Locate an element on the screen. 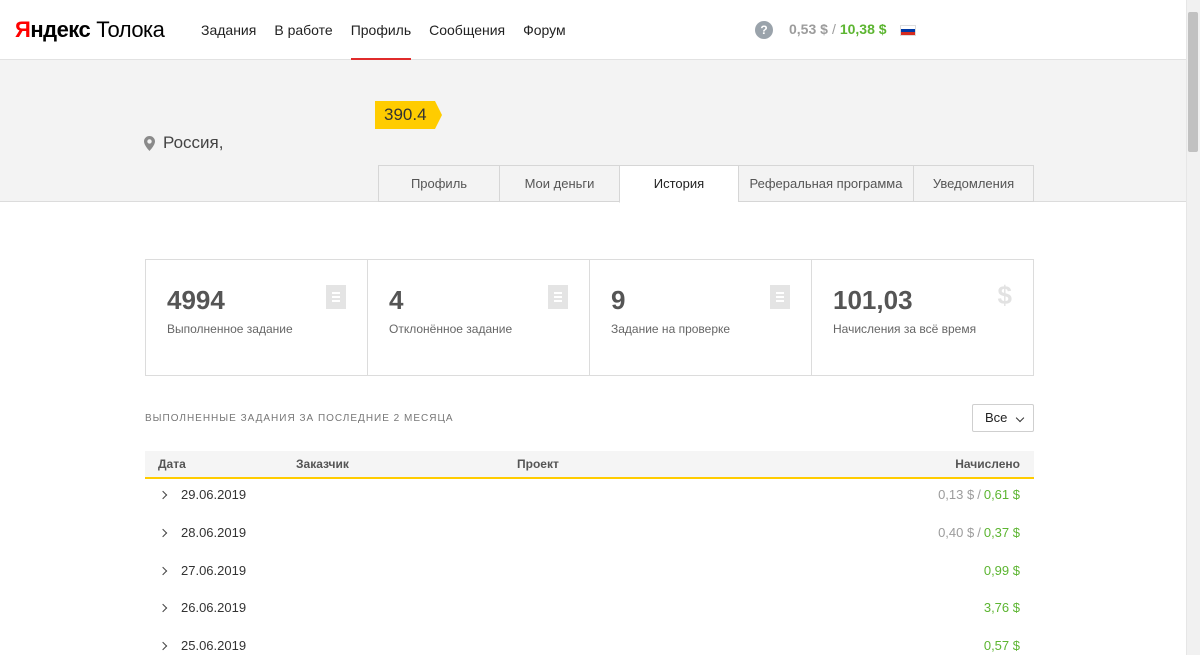  rating-badge: 390.4 is located at coordinates (408, 115).